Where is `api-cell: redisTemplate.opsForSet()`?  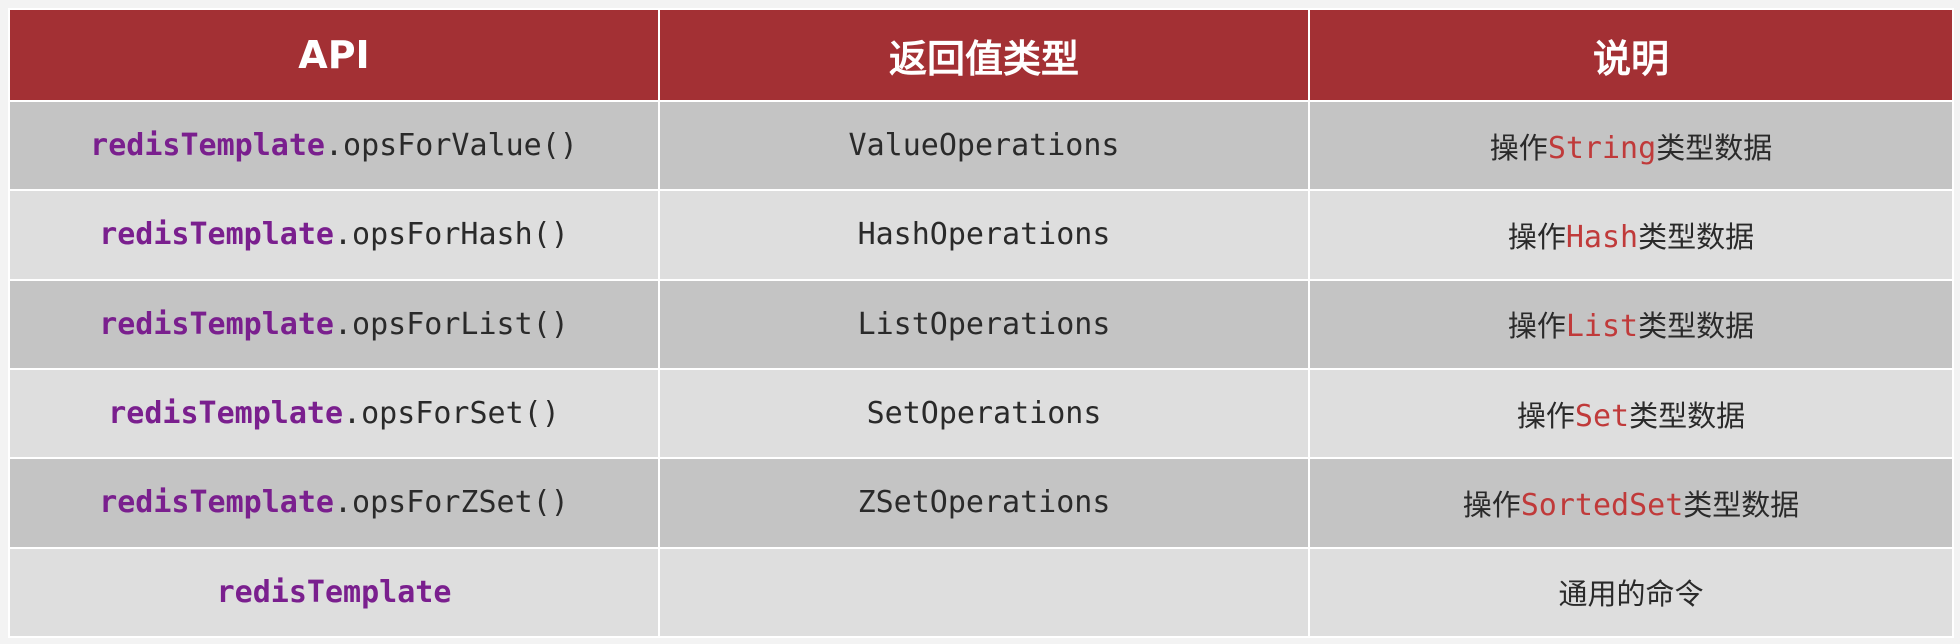
api-cell: redisTemplate.opsForSet() is located at coordinates (334, 413).